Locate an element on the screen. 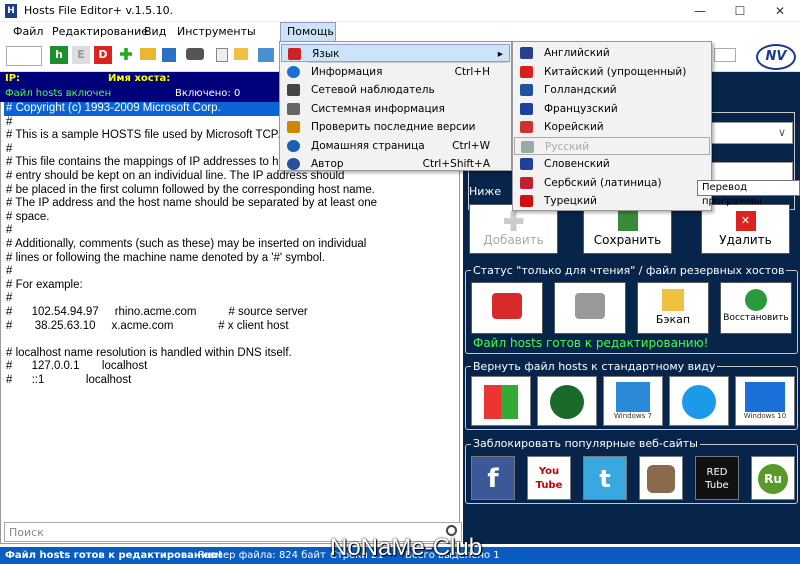 This screenshot has height=564, width=800. help-menu-item-network-monitor: Сетевой наблюдатель is located at coordinates (395, 90).